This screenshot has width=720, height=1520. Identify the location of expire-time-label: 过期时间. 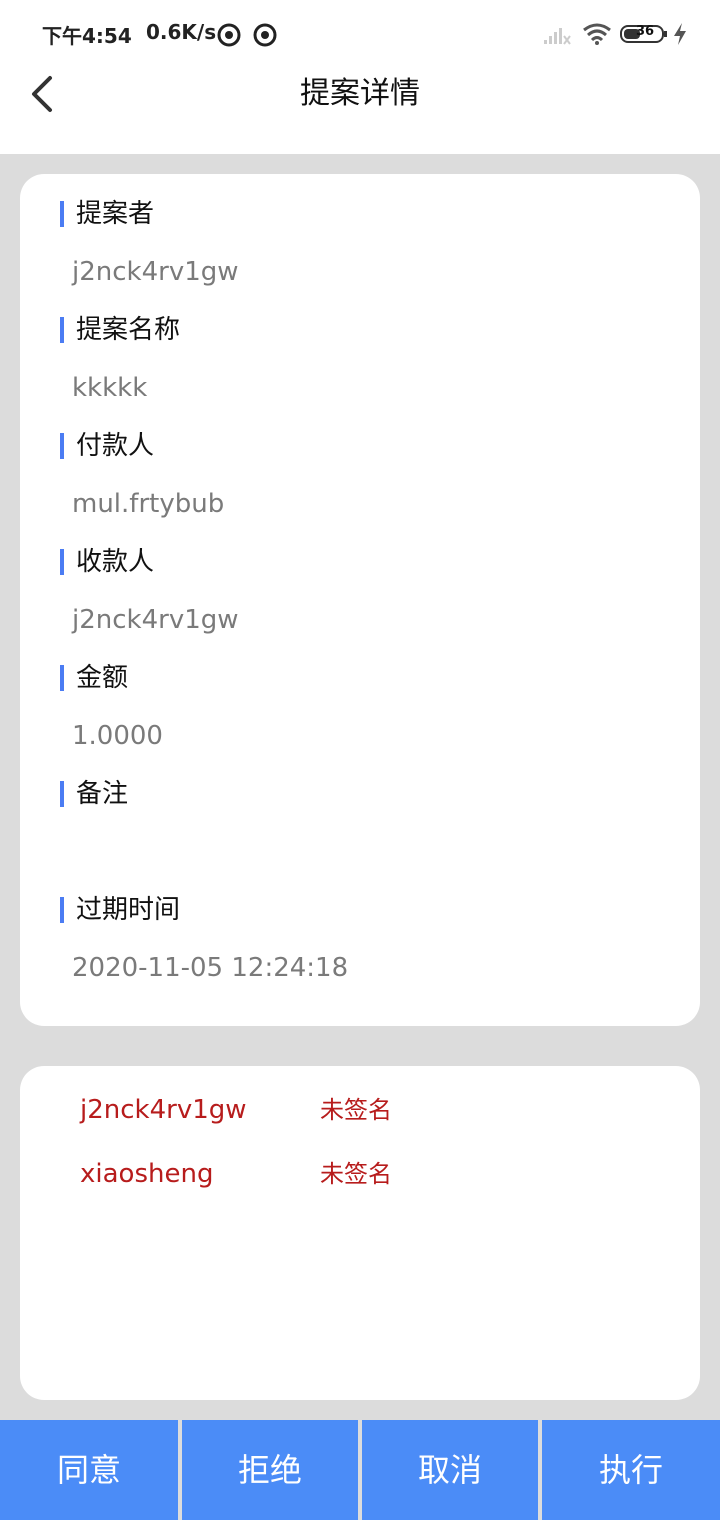
(120, 910).